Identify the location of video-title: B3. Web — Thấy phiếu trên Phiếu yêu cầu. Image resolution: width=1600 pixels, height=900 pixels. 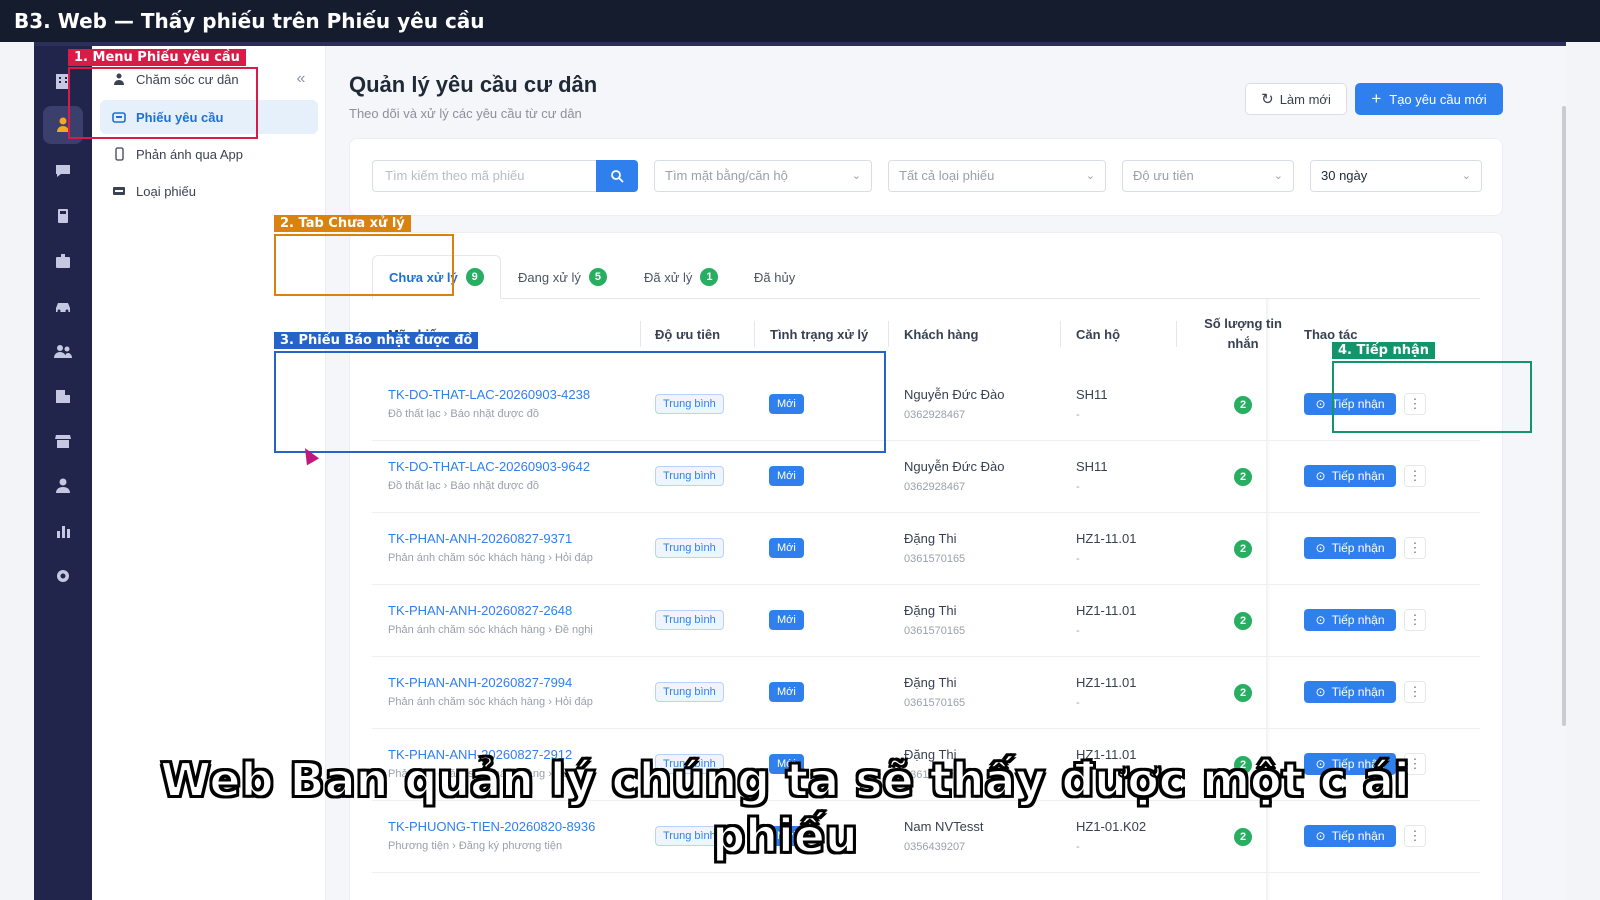
(249, 21).